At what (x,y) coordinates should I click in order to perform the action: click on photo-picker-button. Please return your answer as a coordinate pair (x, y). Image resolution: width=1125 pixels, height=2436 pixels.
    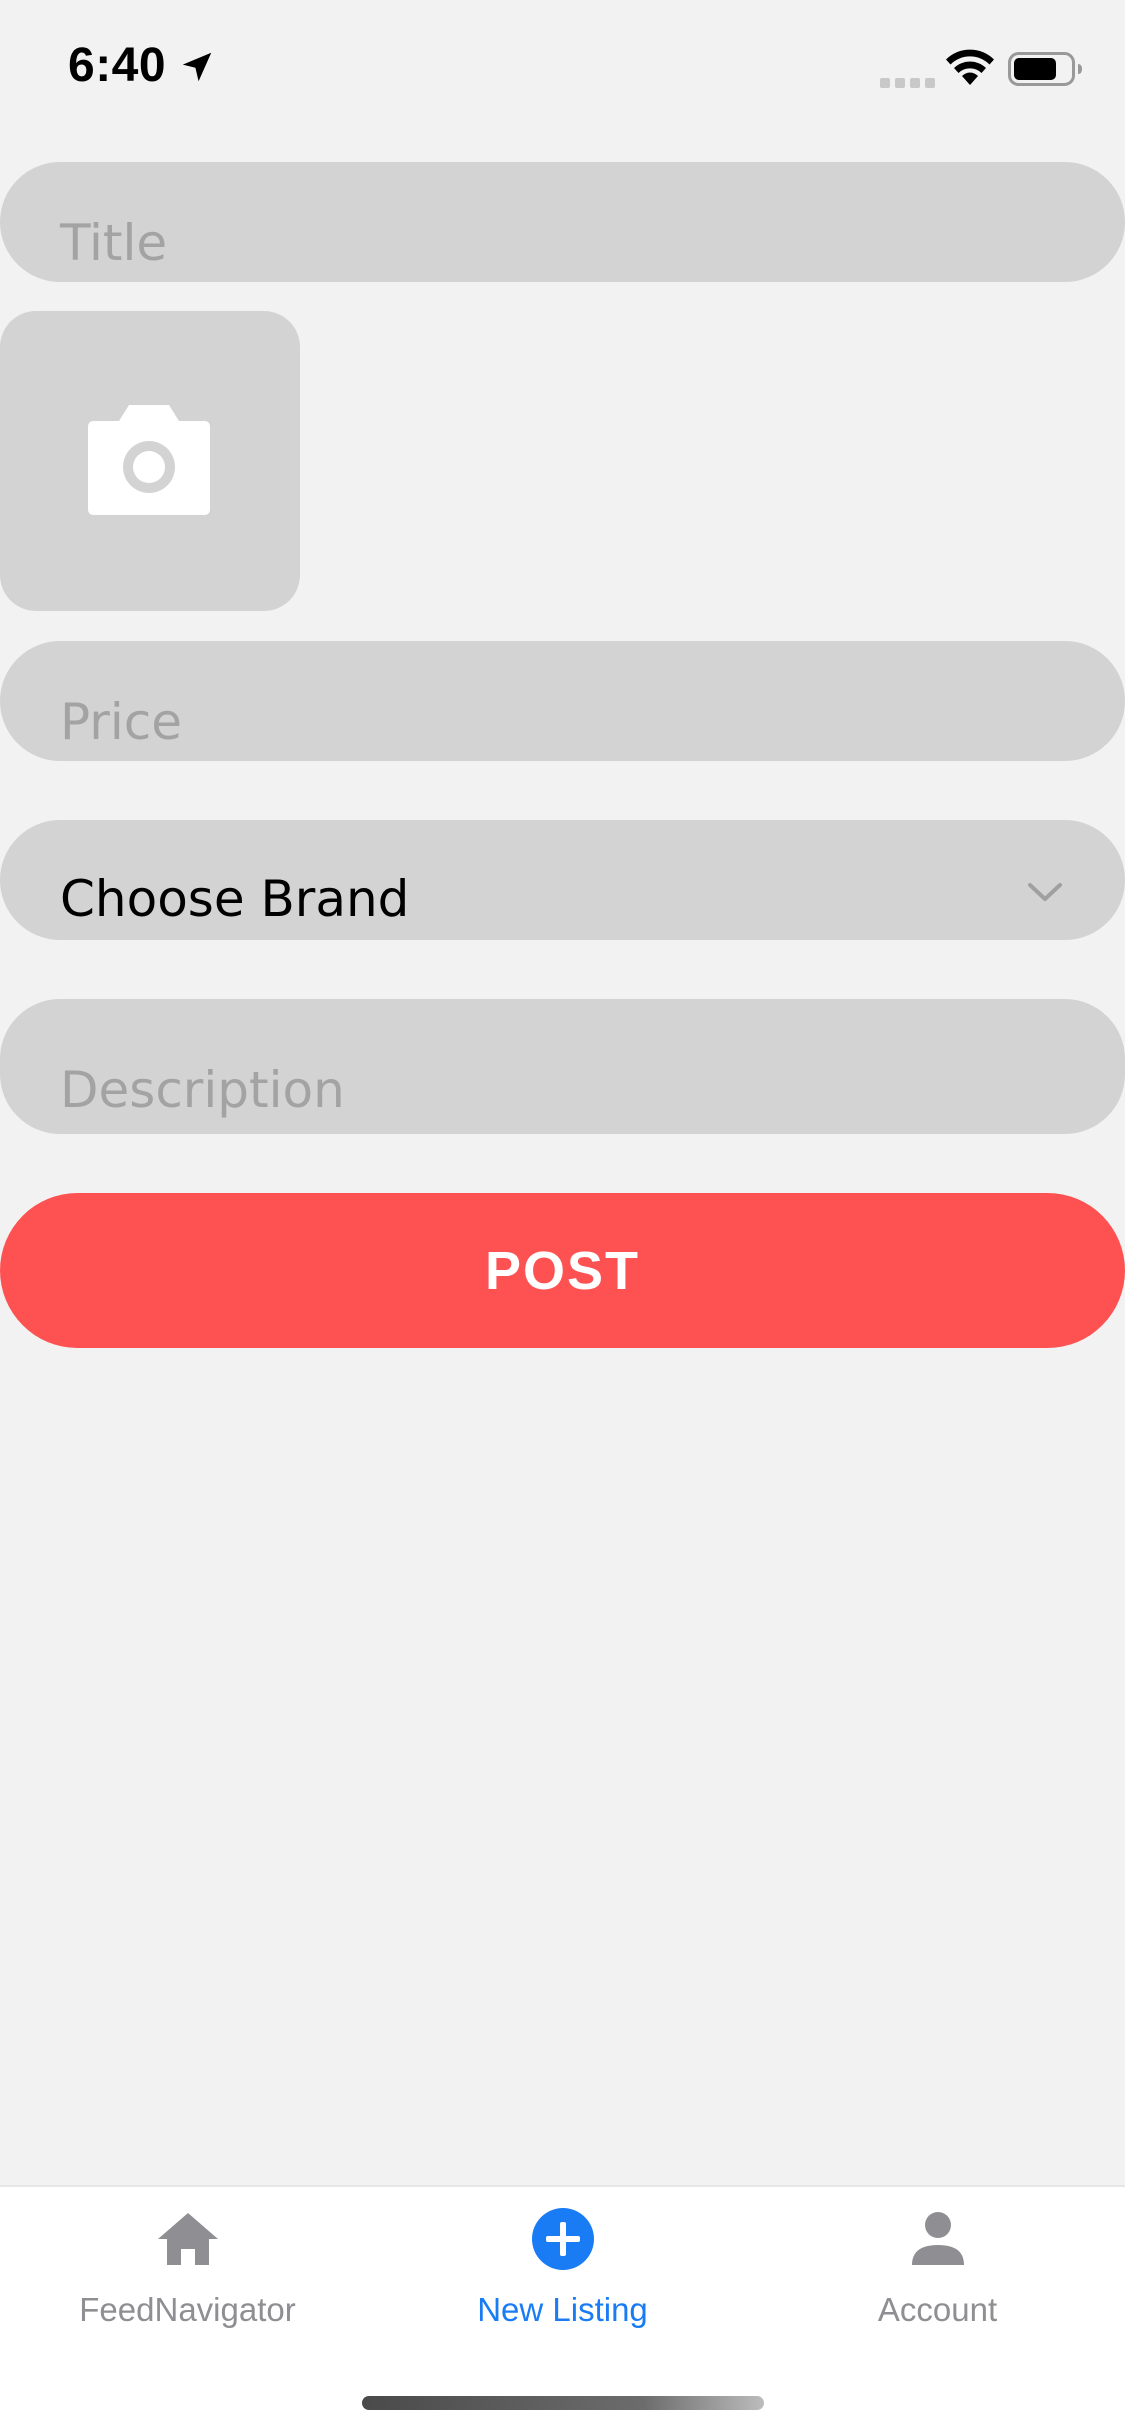
    Looking at the image, I should click on (150, 461).